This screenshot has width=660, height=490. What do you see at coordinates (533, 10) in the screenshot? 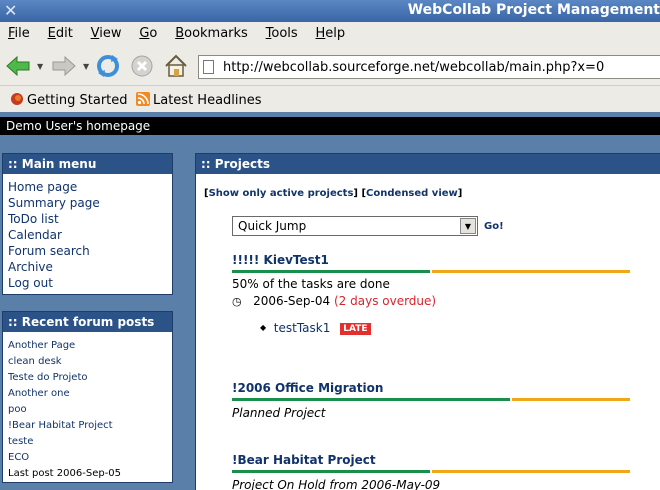
I see `window-title: WebCollab Project Management` at bounding box center [533, 10].